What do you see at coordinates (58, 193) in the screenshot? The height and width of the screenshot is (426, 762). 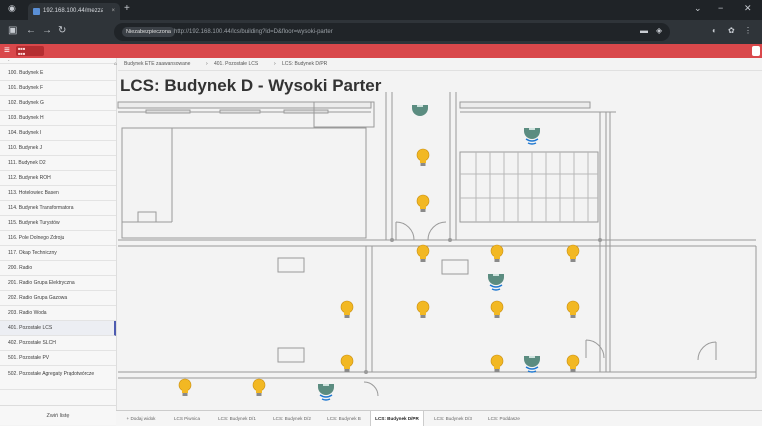 I see `sidebar-item: 113. Hotelowiec Basen` at bounding box center [58, 193].